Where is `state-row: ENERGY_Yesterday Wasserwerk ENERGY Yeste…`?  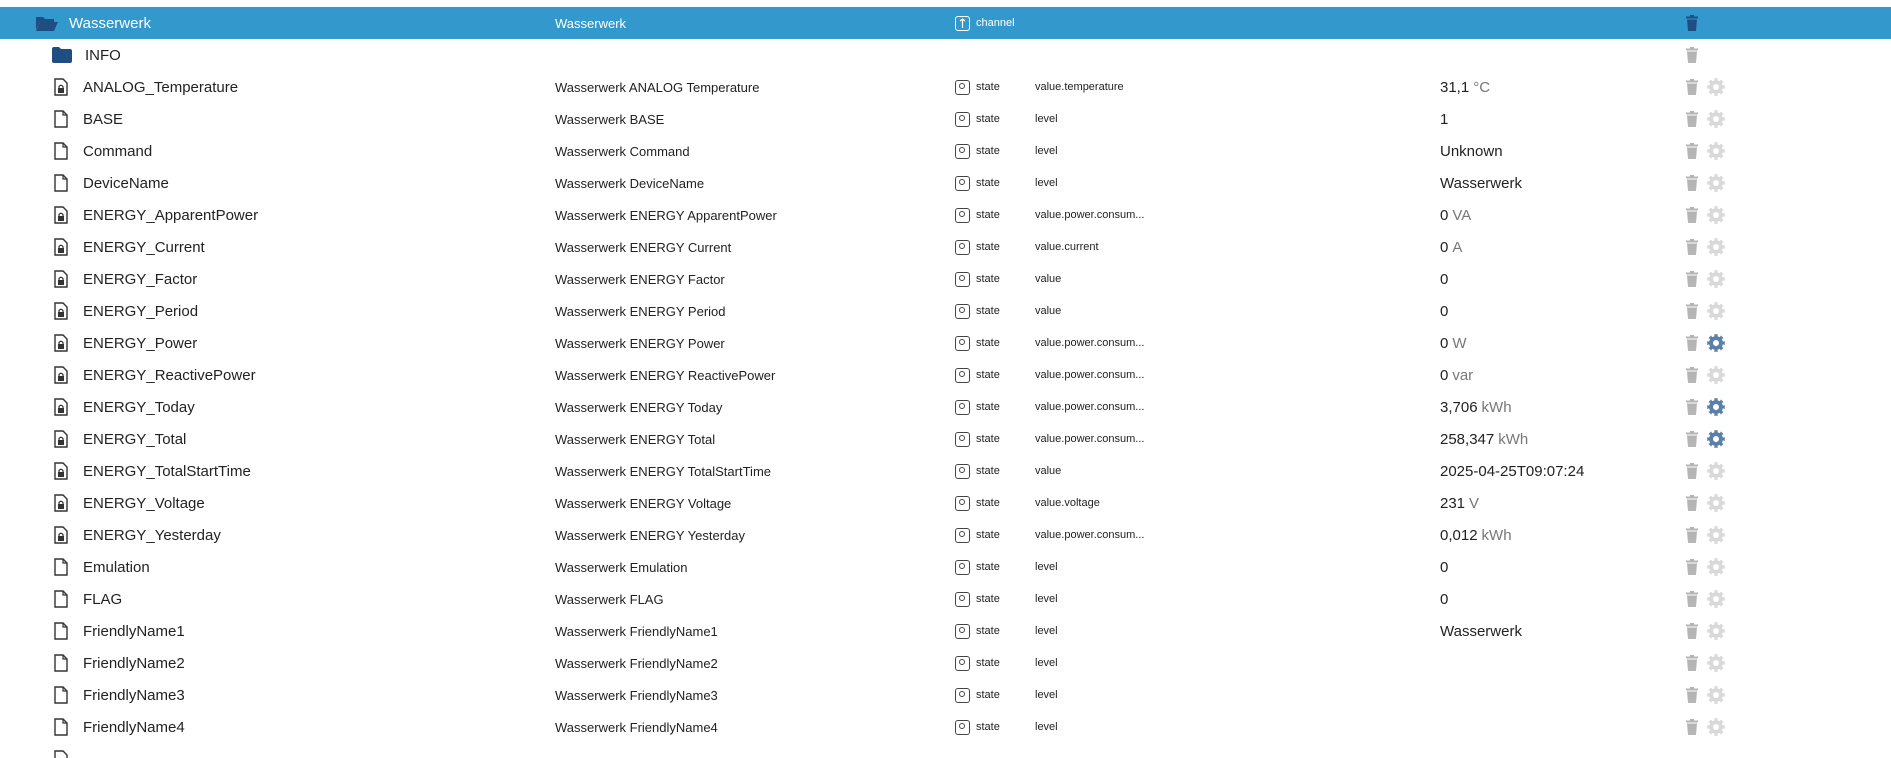
state-row: ENERGY_Yesterday Wasserwerk ENERGY Yeste… is located at coordinates (945, 535).